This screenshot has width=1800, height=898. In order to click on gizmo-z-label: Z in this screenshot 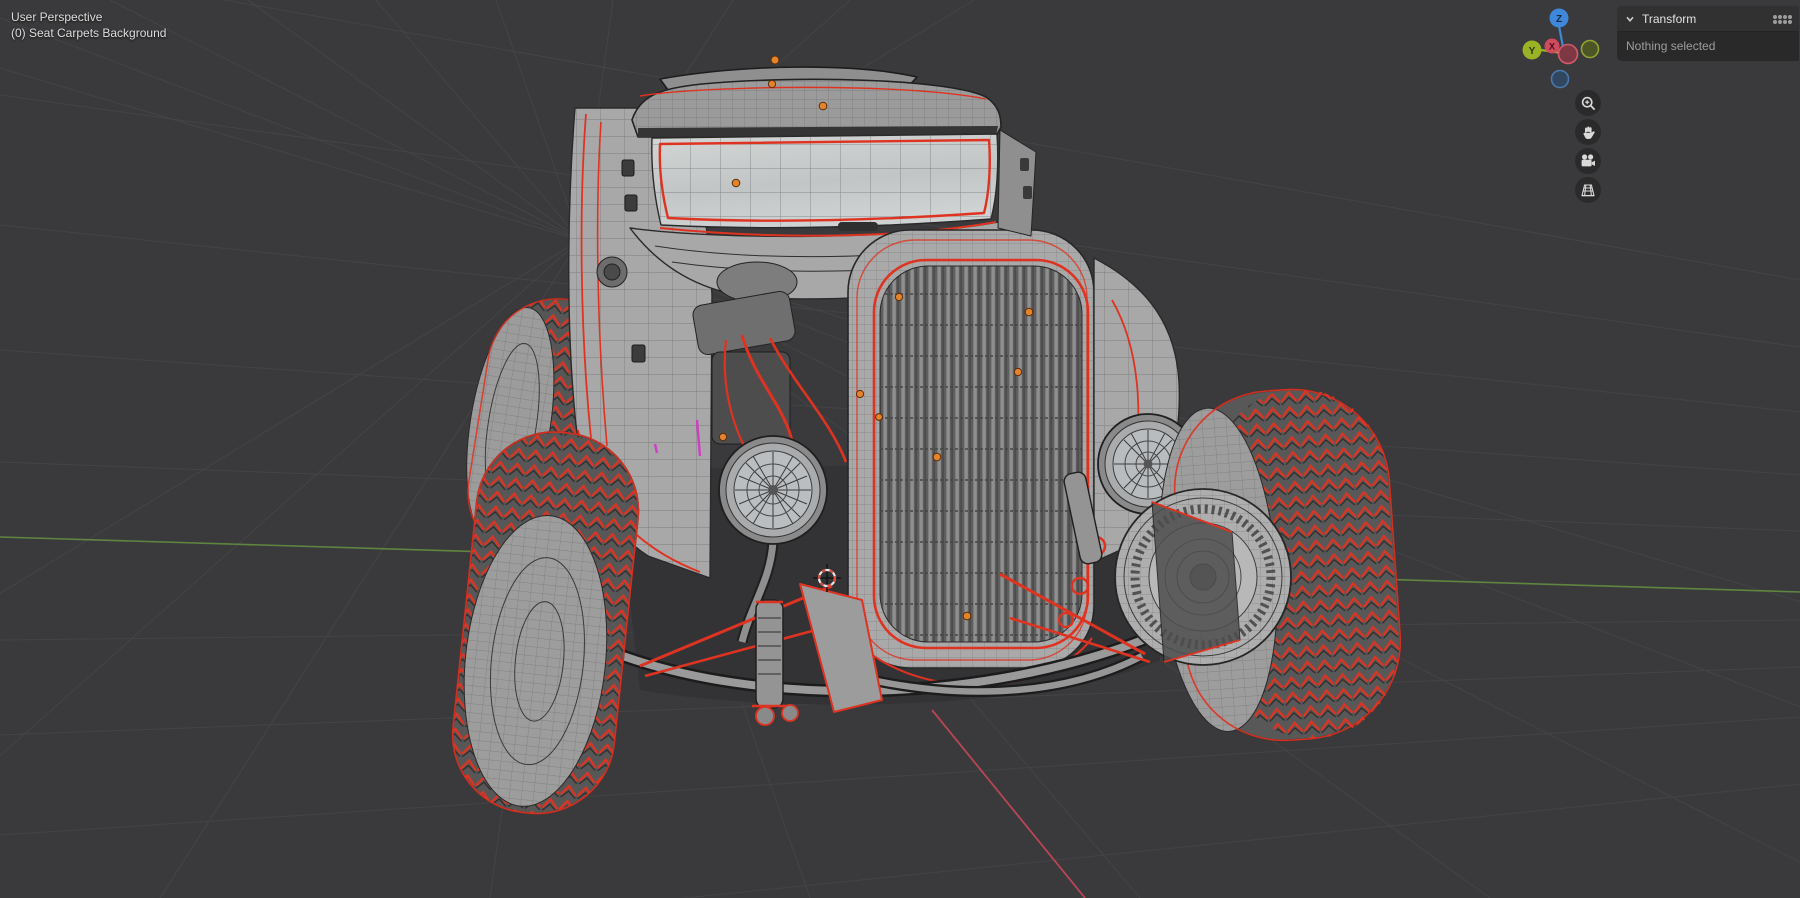, I will do `click(1559, 19)`.